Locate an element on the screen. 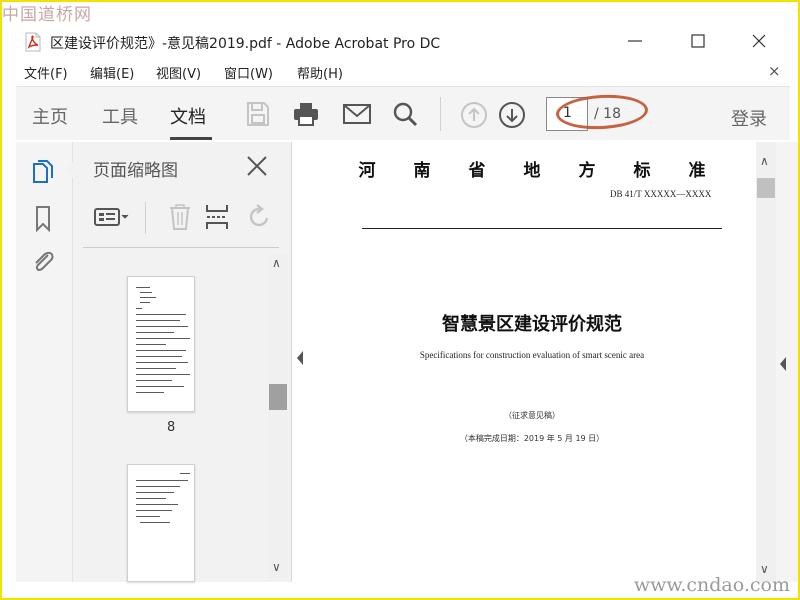 This screenshot has width=800, height=600. page-up-icon is located at coordinates (474, 114).